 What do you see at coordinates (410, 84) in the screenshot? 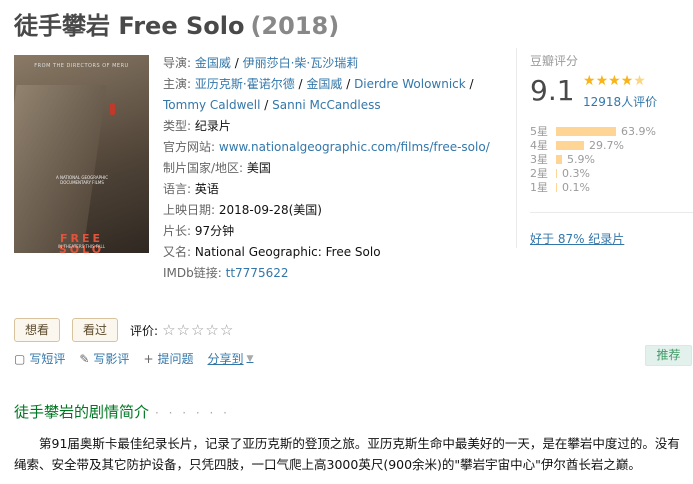
I see `cast-link-2: Dierdre Wolownick` at bounding box center [410, 84].